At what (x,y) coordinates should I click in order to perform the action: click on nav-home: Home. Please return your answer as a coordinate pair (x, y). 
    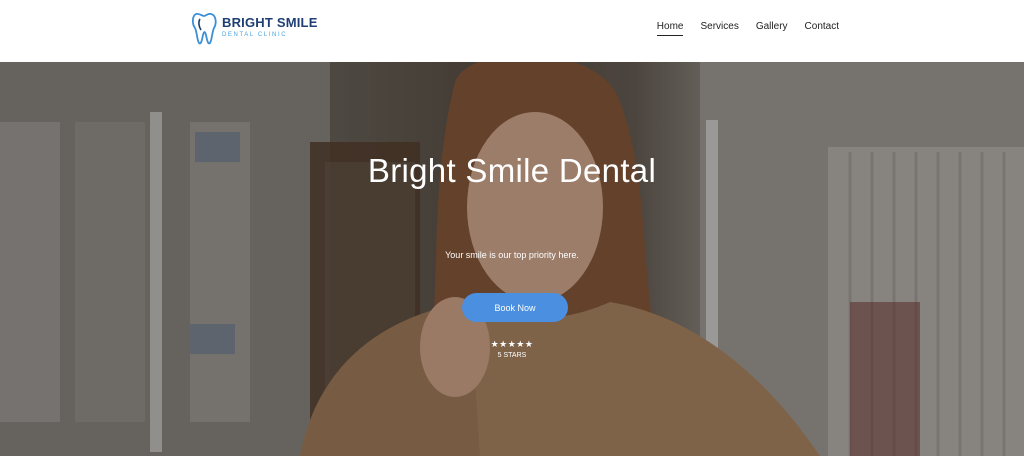
    Looking at the image, I should click on (670, 28).